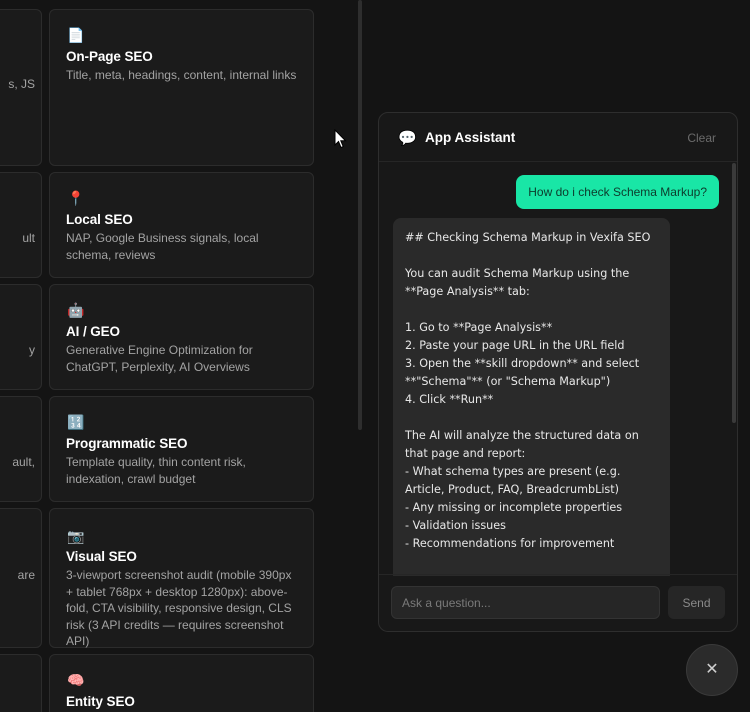 The image size is (750, 712). Describe the element at coordinates (701, 138) in the screenshot. I see `clear-chat-button: Clear` at that location.